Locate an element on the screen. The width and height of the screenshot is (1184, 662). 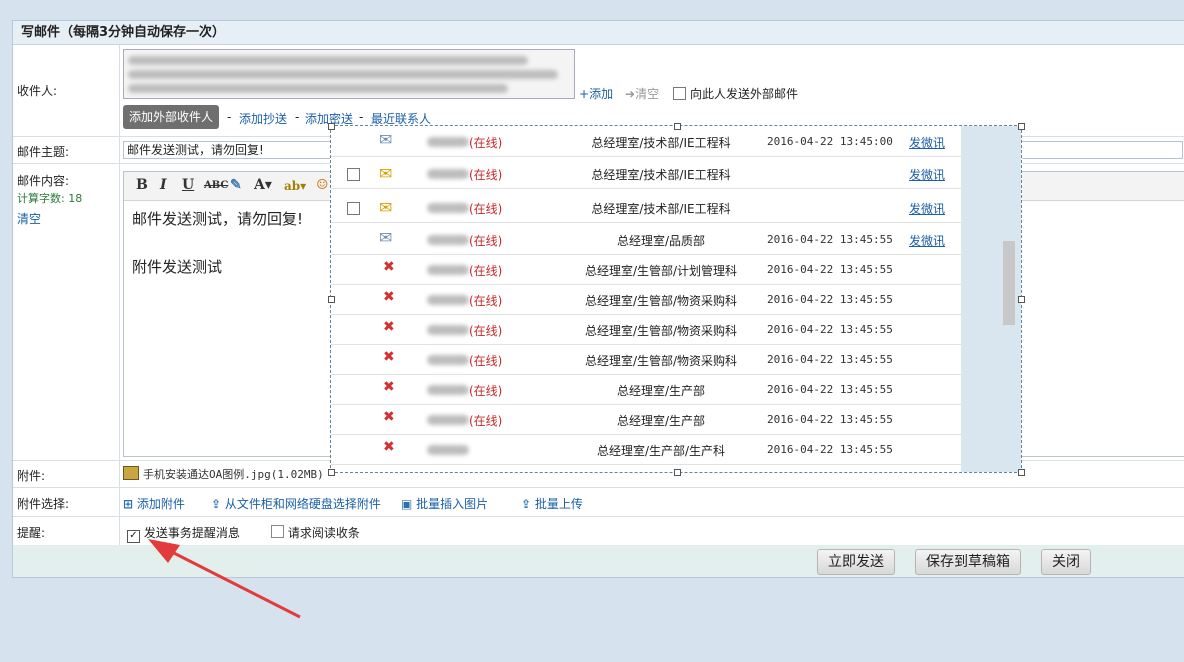
upload-icon: ⇪ is located at coordinates (216, 504).